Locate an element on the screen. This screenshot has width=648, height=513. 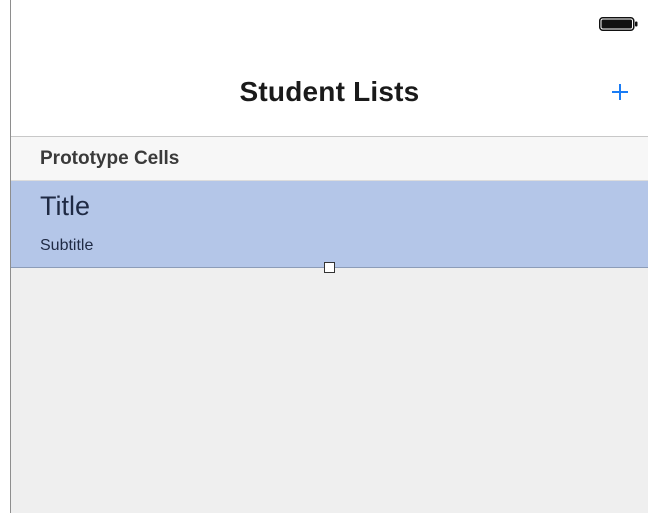
add-button is located at coordinates (620, 92).